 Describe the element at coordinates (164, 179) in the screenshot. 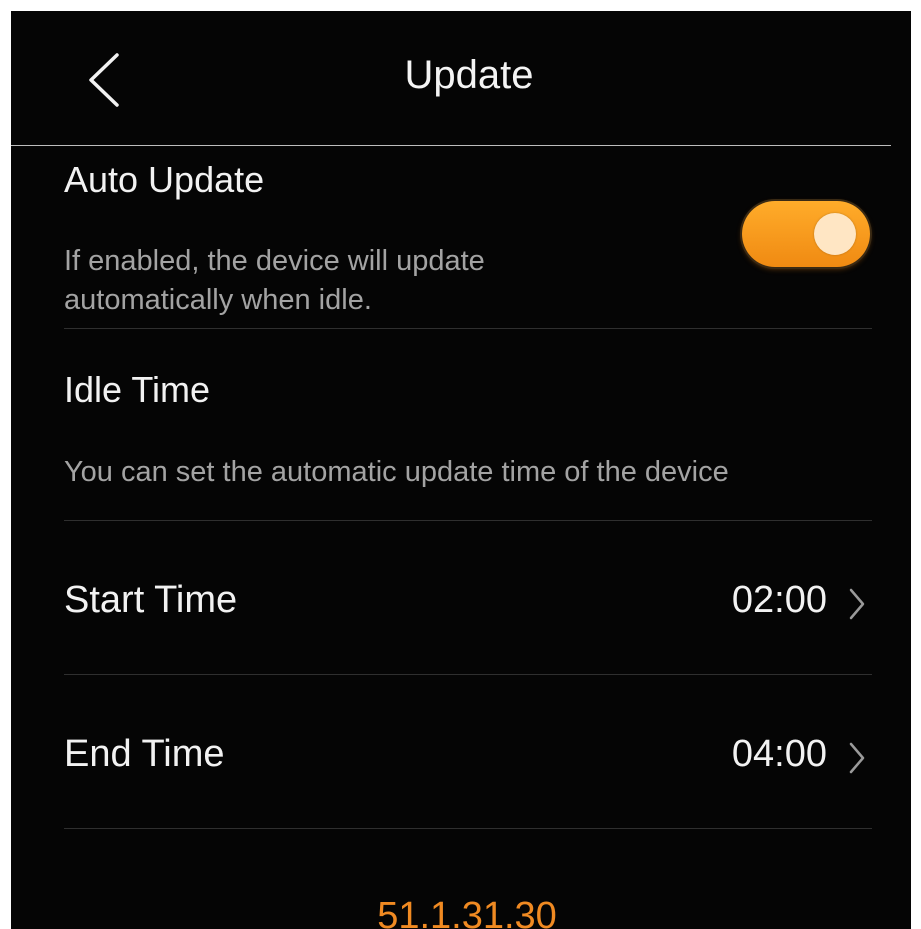

I see `auto-update-title: Auto Update` at that location.